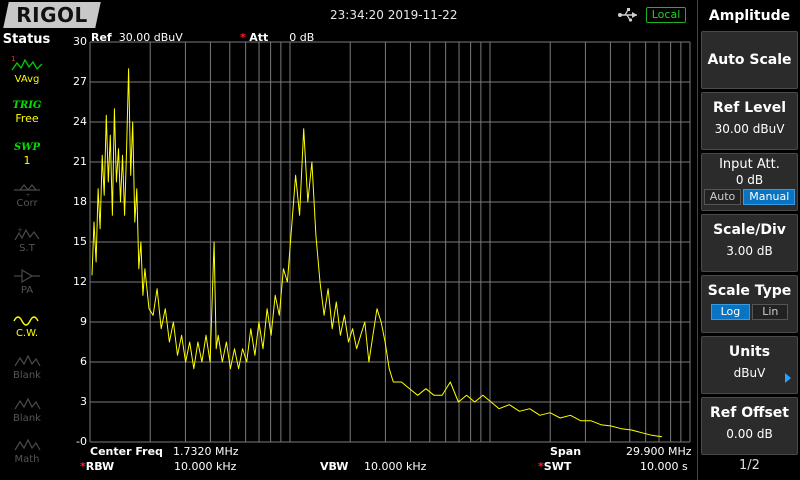 The height and width of the screenshot is (480, 800). I want to click on y-tick-label: 15, so click(80, 241).